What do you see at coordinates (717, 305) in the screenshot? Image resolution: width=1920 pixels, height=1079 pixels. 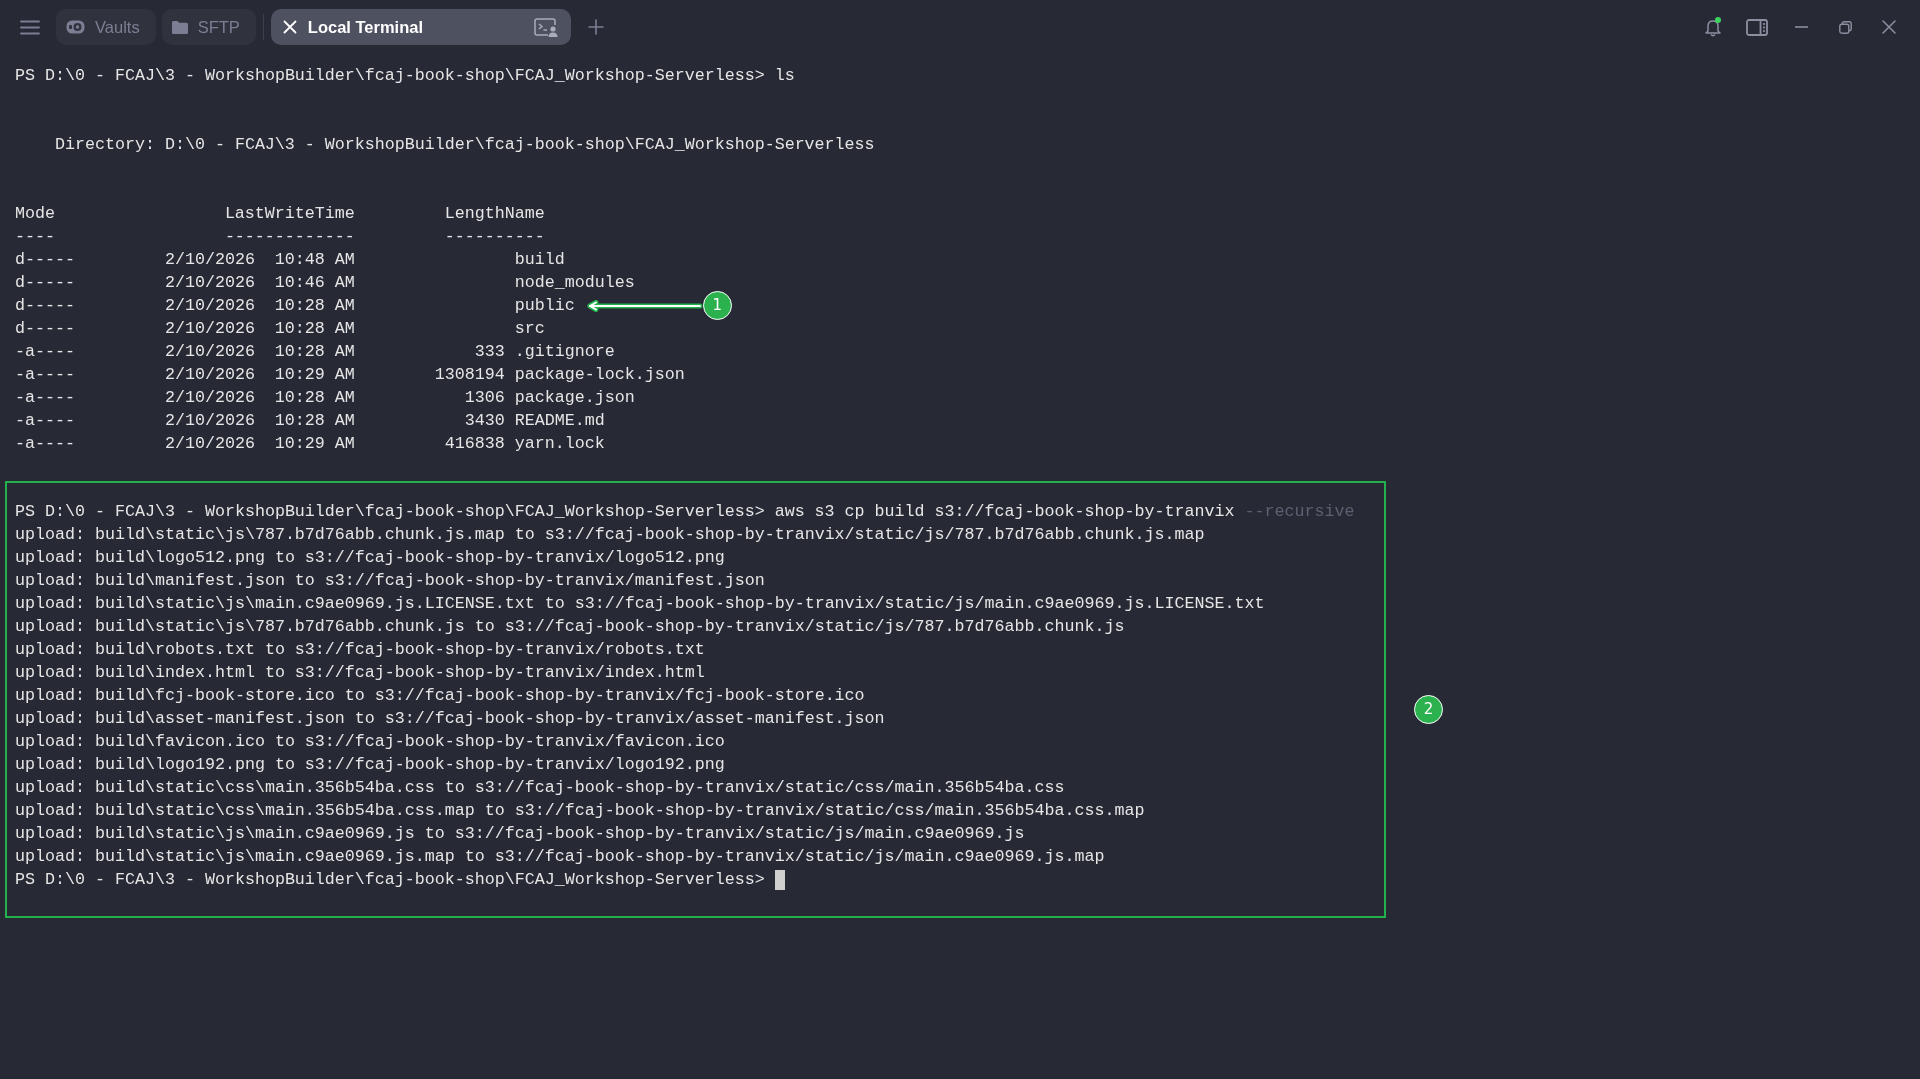 I see `callout-marker: 1` at bounding box center [717, 305].